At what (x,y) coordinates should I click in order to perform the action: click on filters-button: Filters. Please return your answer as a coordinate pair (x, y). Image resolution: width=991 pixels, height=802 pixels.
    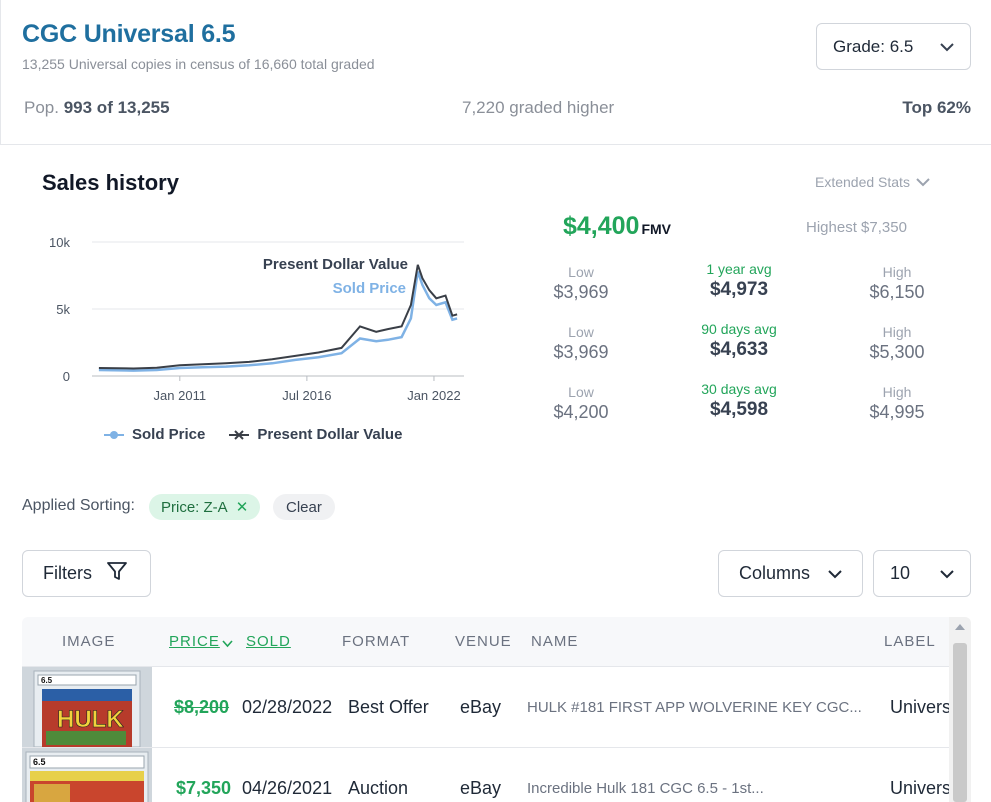
    Looking at the image, I should click on (86, 573).